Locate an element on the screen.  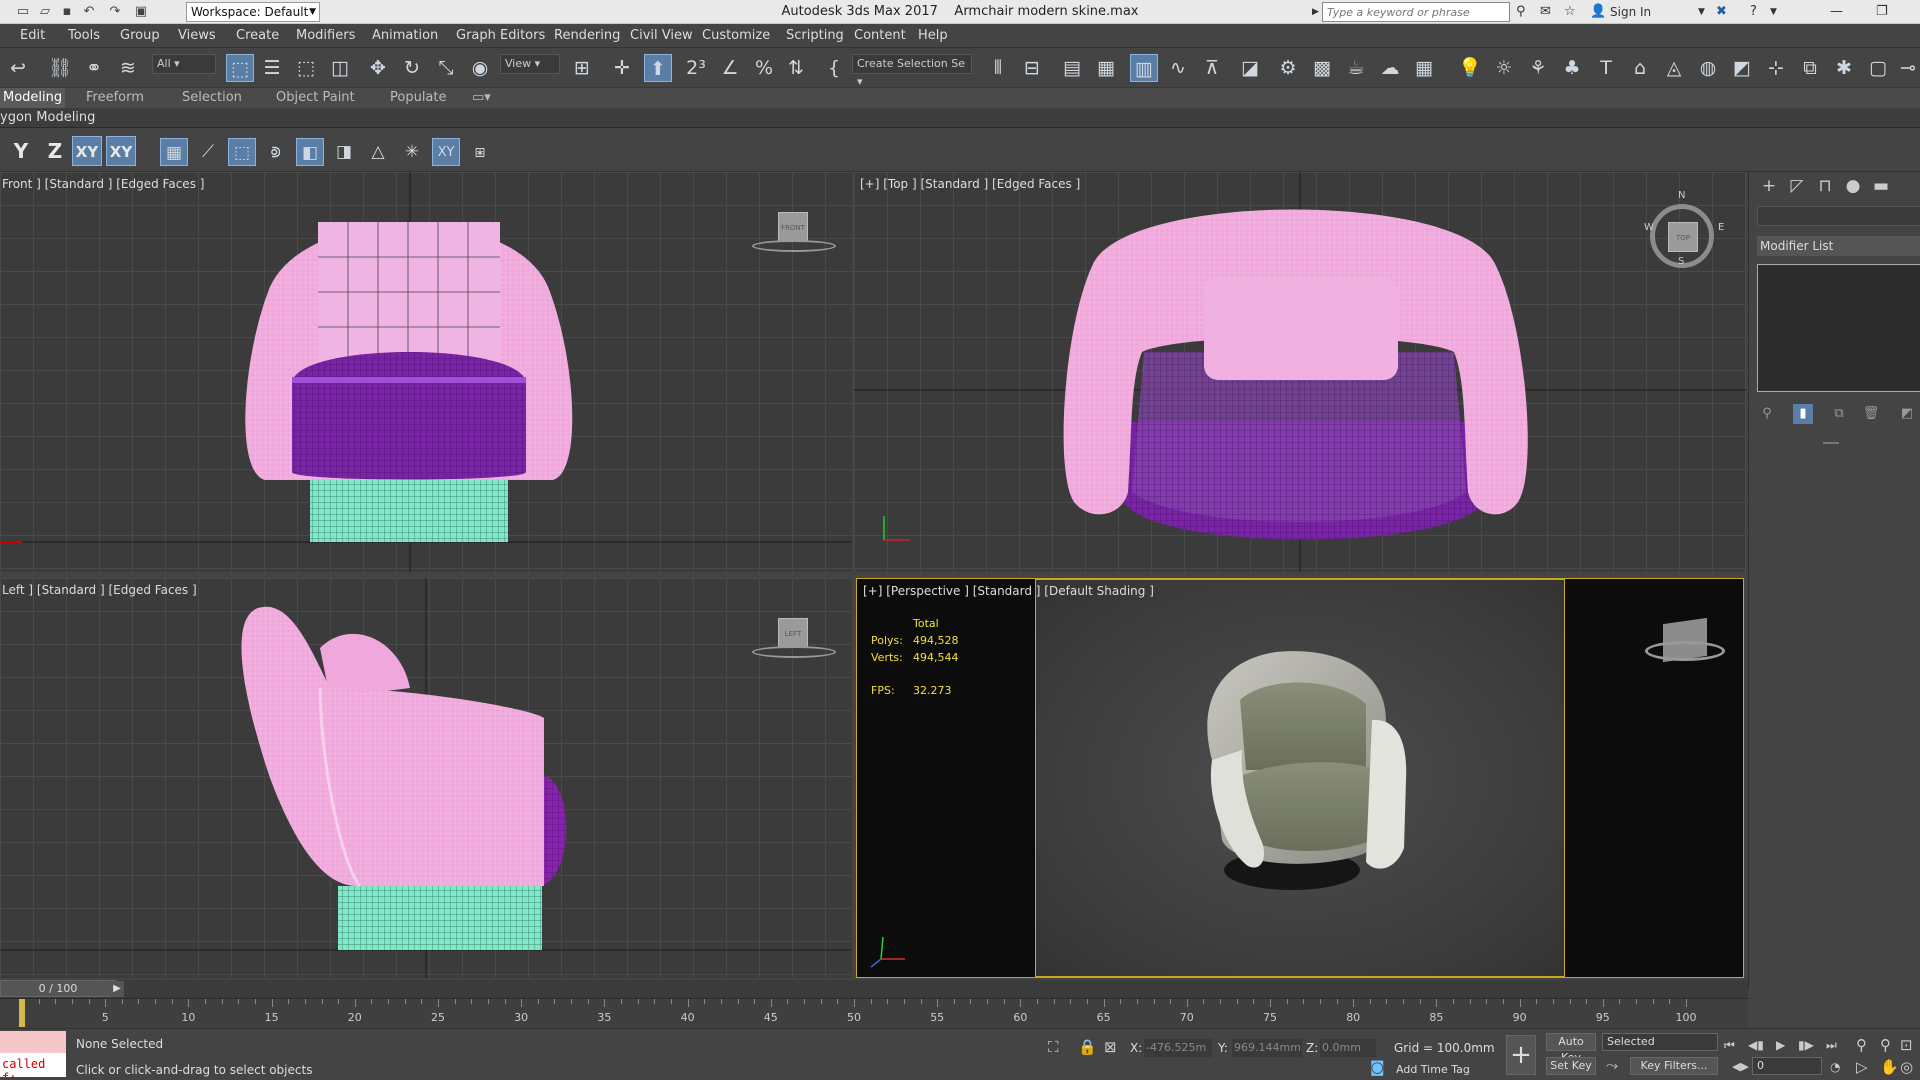
tab-populate: Populate is located at coordinates (418, 98).